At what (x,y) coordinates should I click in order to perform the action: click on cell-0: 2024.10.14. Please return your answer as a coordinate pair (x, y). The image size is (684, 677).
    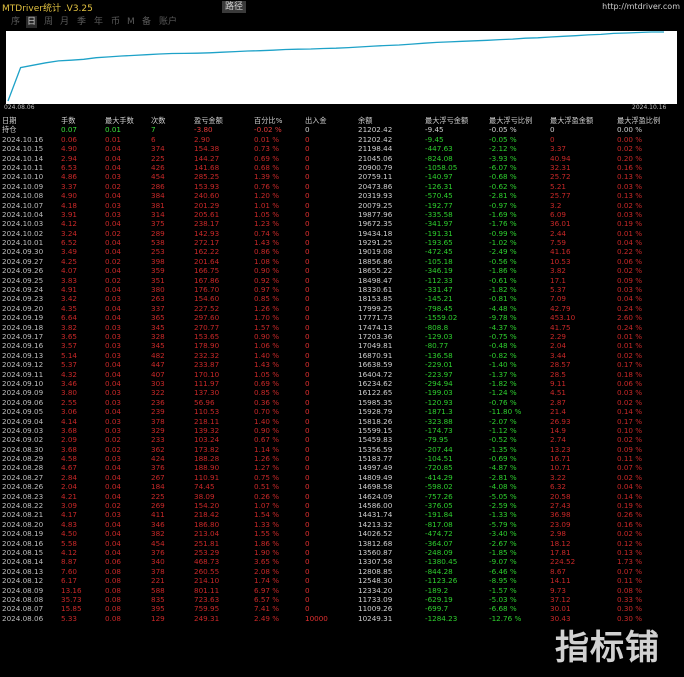
    Looking at the image, I should click on (23, 158).